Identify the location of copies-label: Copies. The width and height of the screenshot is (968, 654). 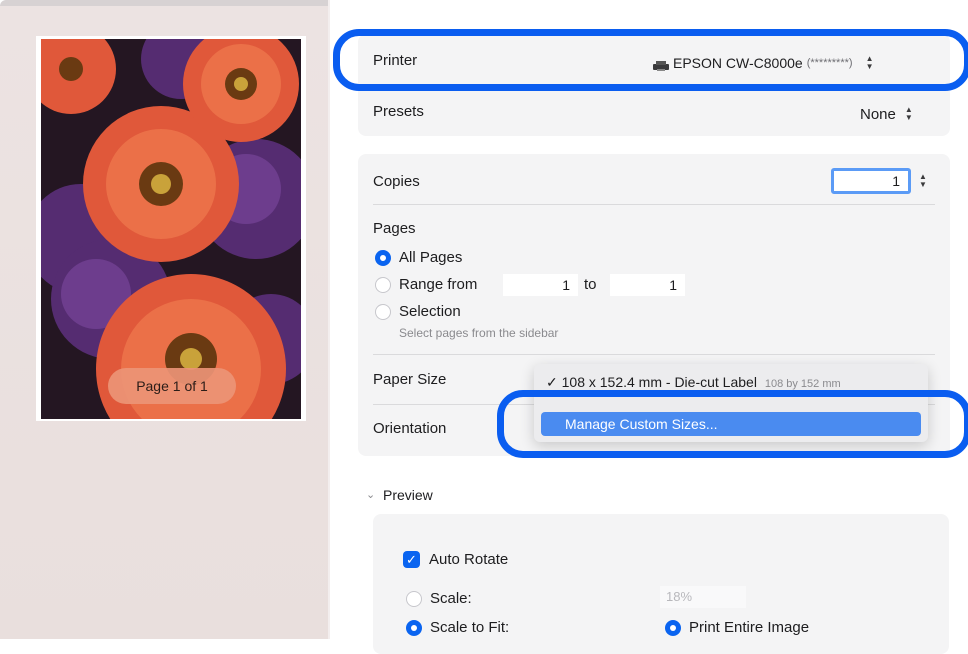
(396, 181).